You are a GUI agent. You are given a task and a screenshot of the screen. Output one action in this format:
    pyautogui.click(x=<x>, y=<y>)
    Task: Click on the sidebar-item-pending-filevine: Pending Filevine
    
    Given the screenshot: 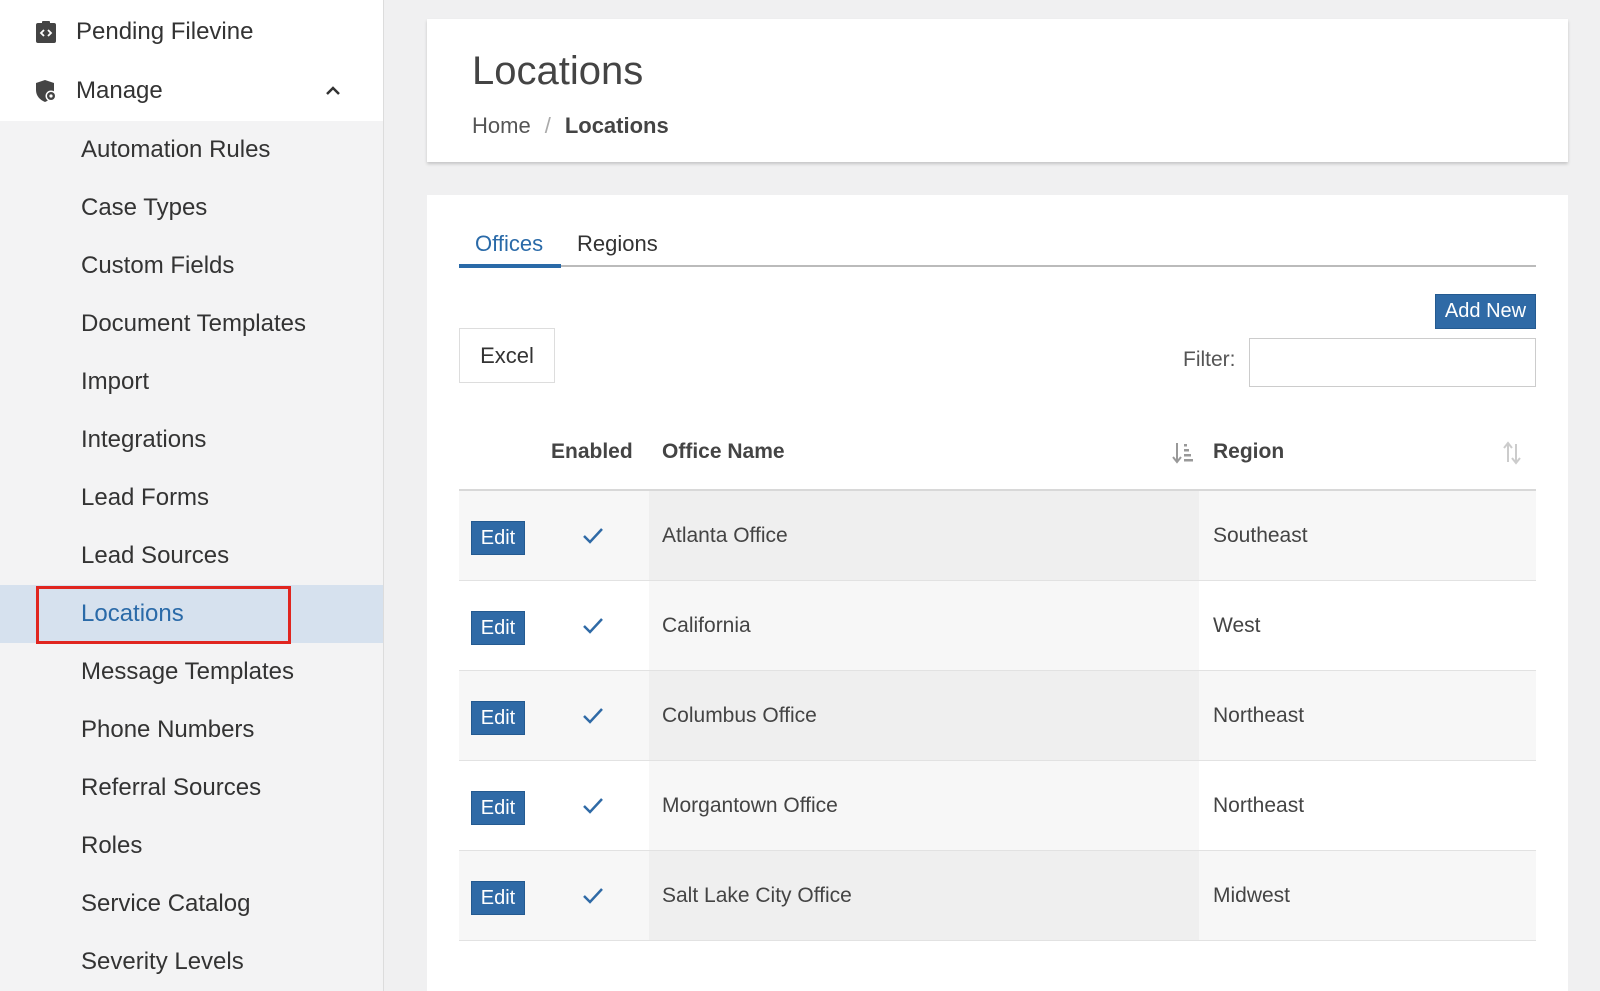 What is the action you would take?
    pyautogui.click(x=191, y=32)
    